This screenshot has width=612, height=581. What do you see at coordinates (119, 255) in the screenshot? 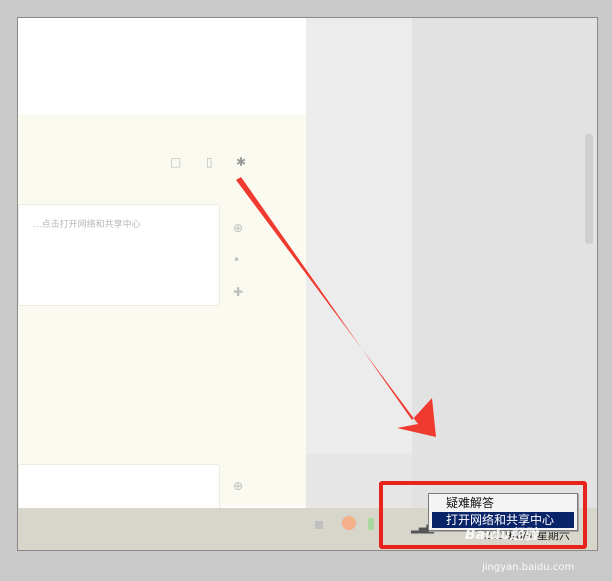
I see `comment-box: ...点击打开网络和共享中心` at bounding box center [119, 255].